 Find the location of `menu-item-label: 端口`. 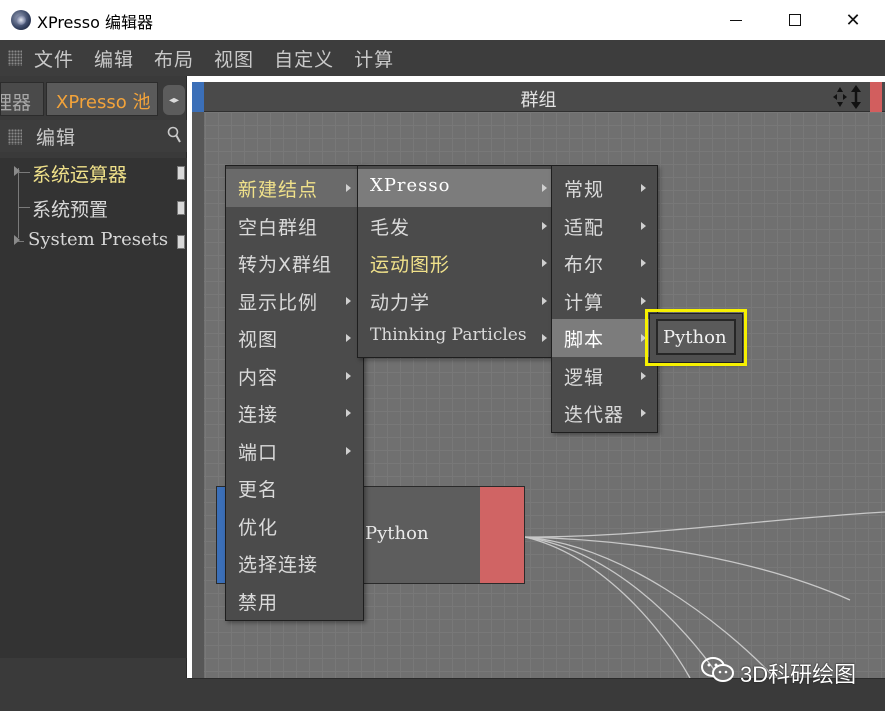

menu-item-label: 端口 is located at coordinates (258, 453).